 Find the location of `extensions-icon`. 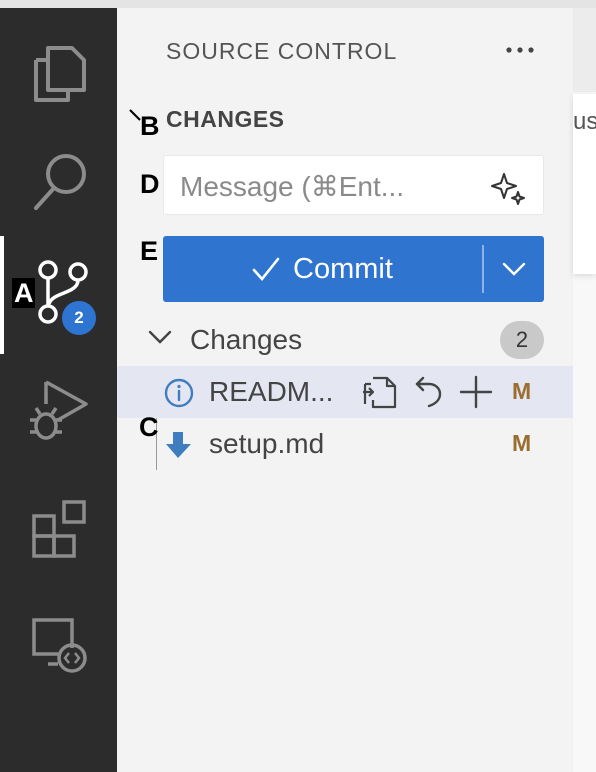

extensions-icon is located at coordinates (59, 529).